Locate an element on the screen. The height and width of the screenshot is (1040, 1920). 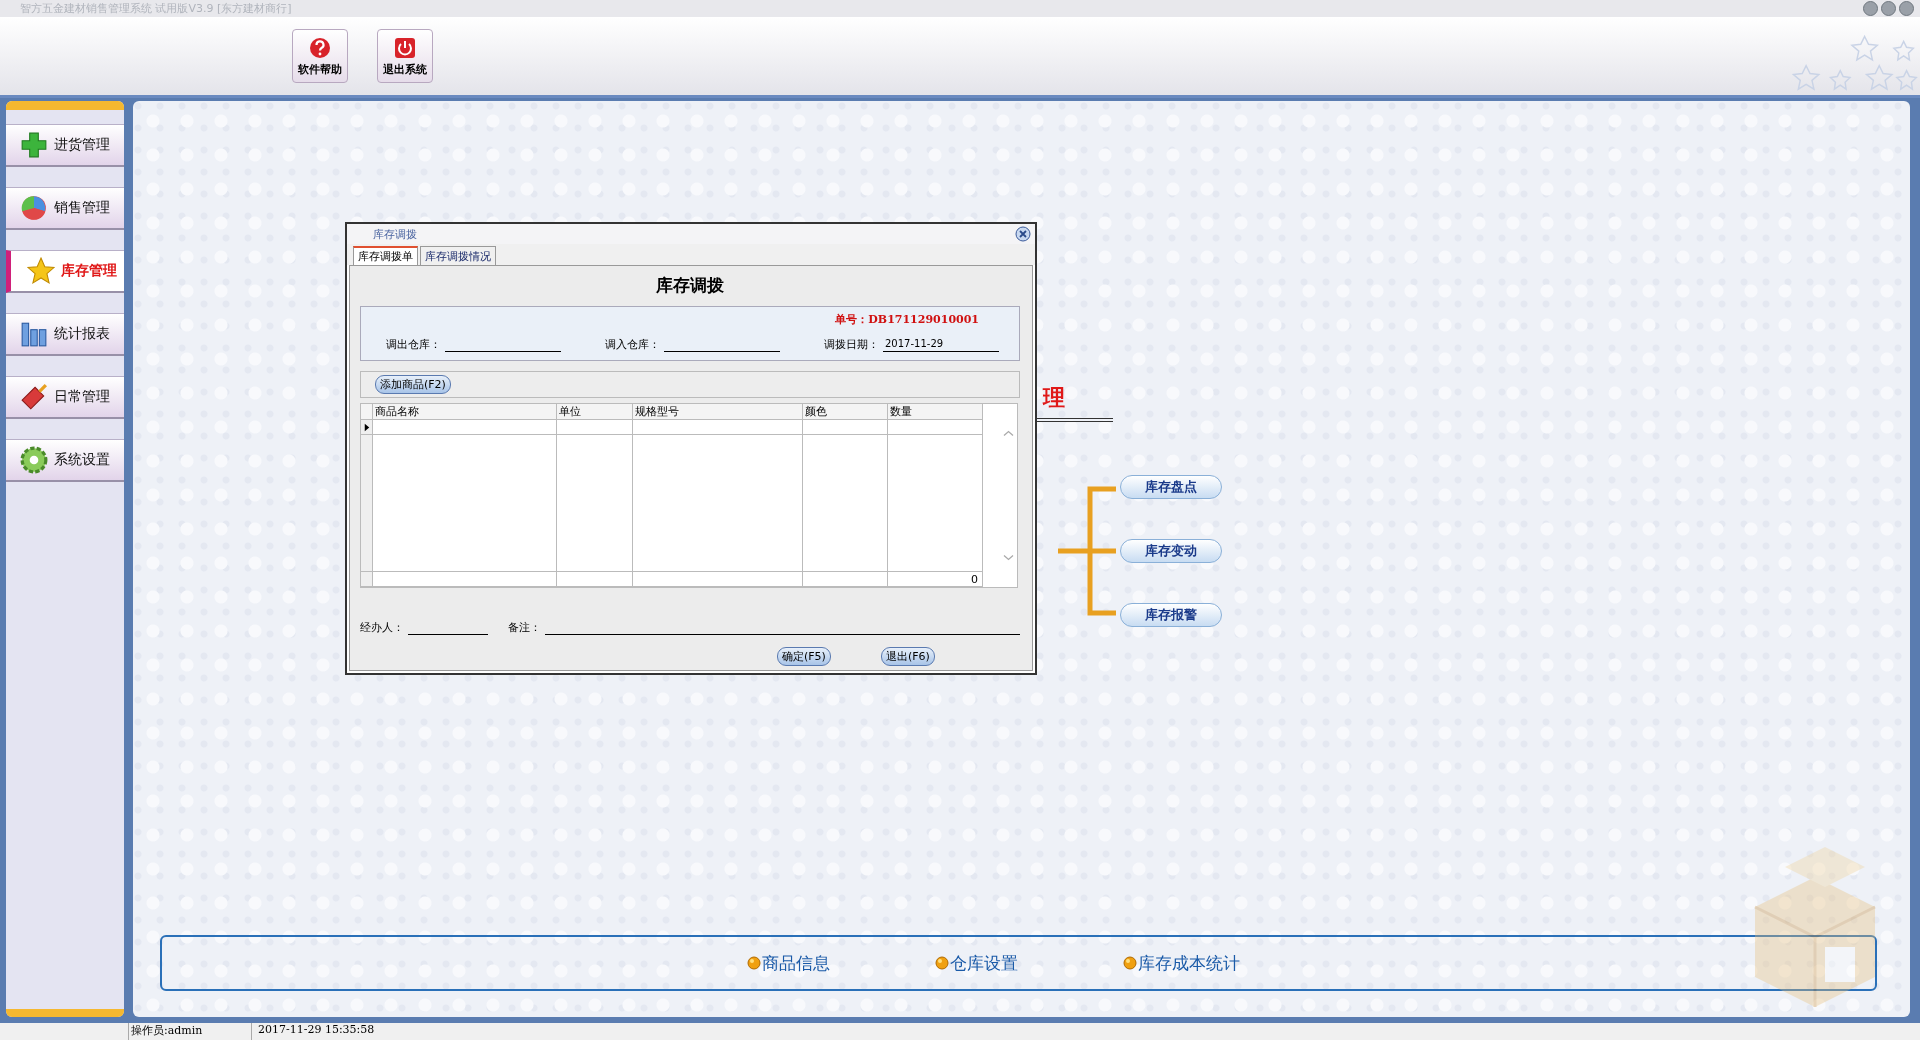
field-label: 备注： is located at coordinates (524, 627).